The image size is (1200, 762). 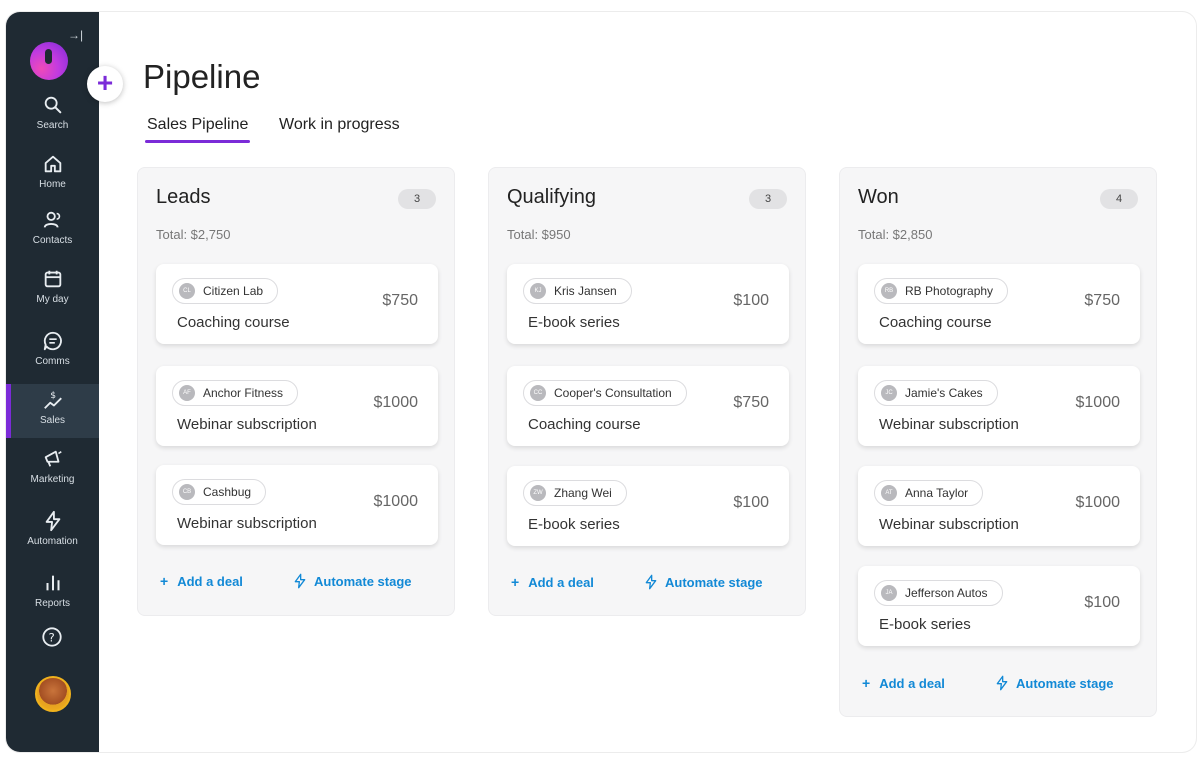 What do you see at coordinates (52, 541) in the screenshot?
I see `sidebar-item-label: Automation` at bounding box center [52, 541].